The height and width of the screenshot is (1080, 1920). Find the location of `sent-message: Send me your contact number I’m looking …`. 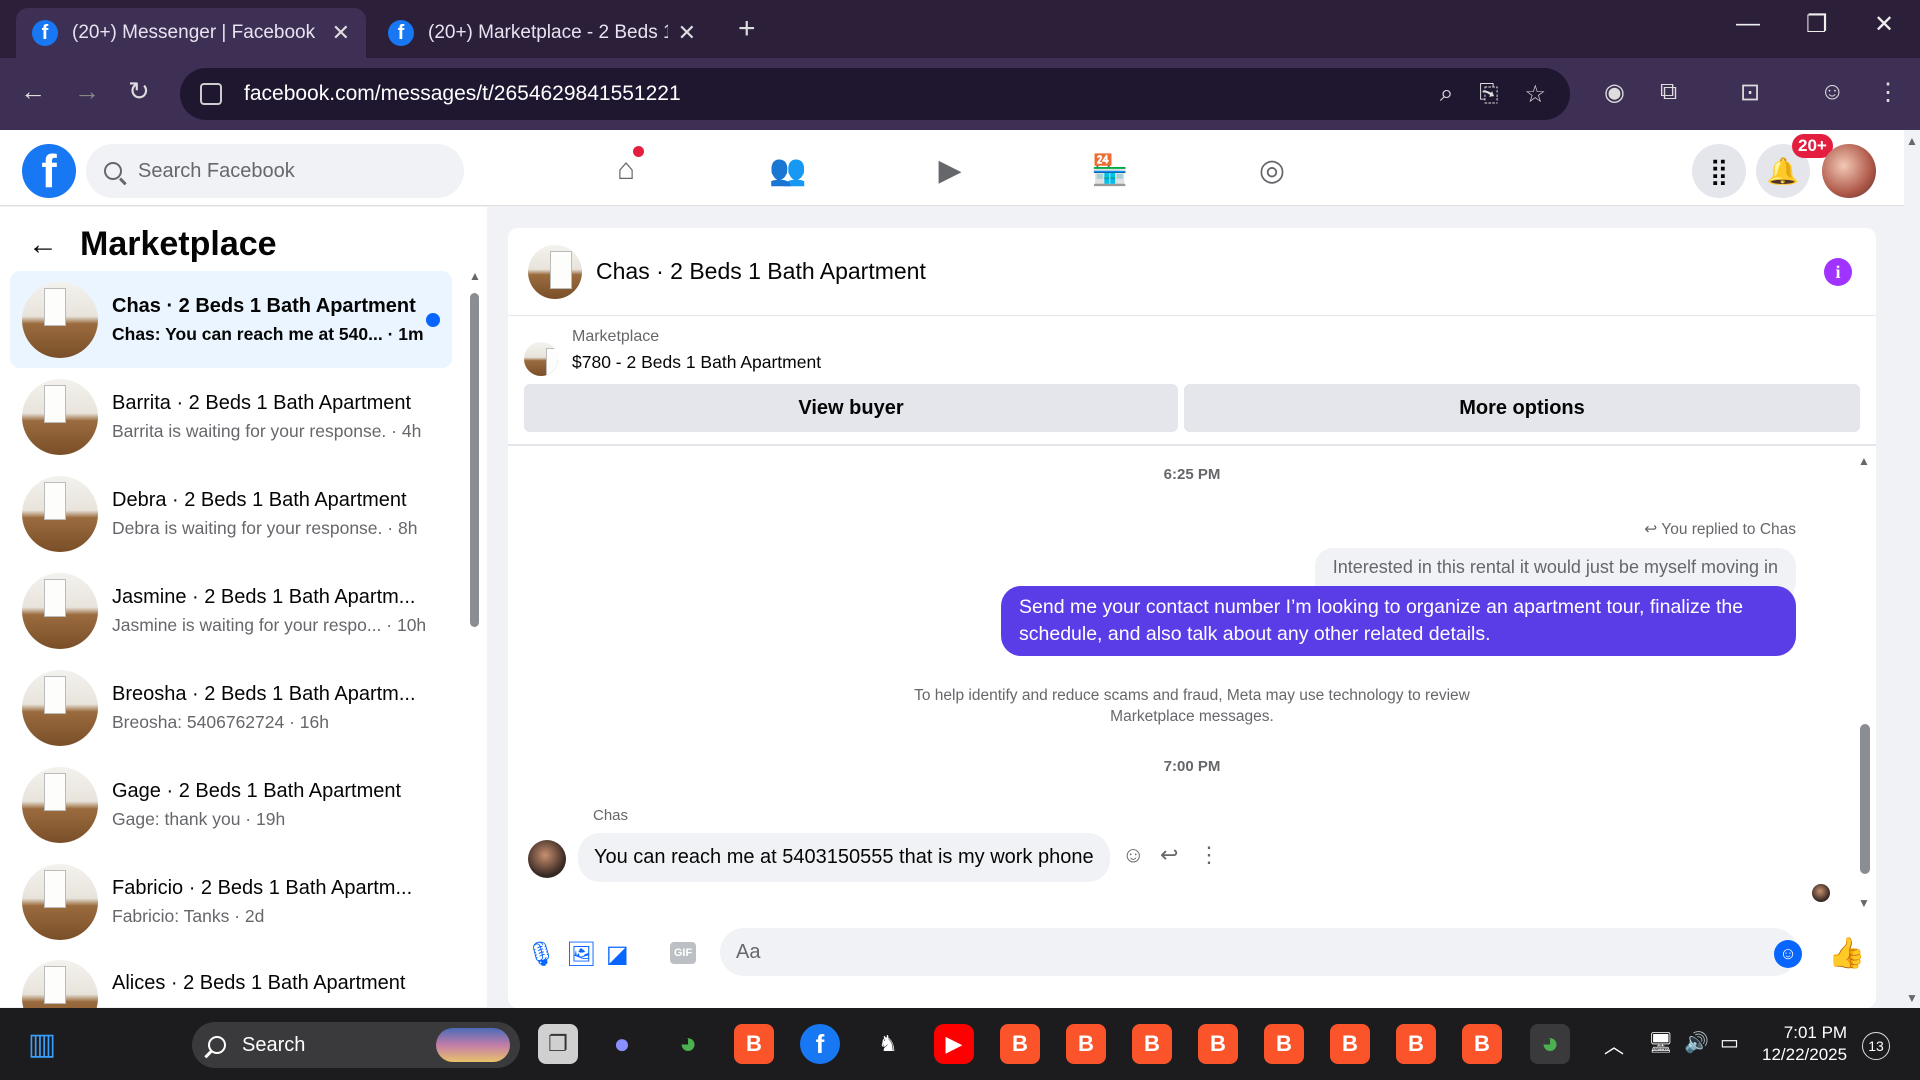

sent-message: Send me your contact number I’m looking … is located at coordinates (1398, 621).